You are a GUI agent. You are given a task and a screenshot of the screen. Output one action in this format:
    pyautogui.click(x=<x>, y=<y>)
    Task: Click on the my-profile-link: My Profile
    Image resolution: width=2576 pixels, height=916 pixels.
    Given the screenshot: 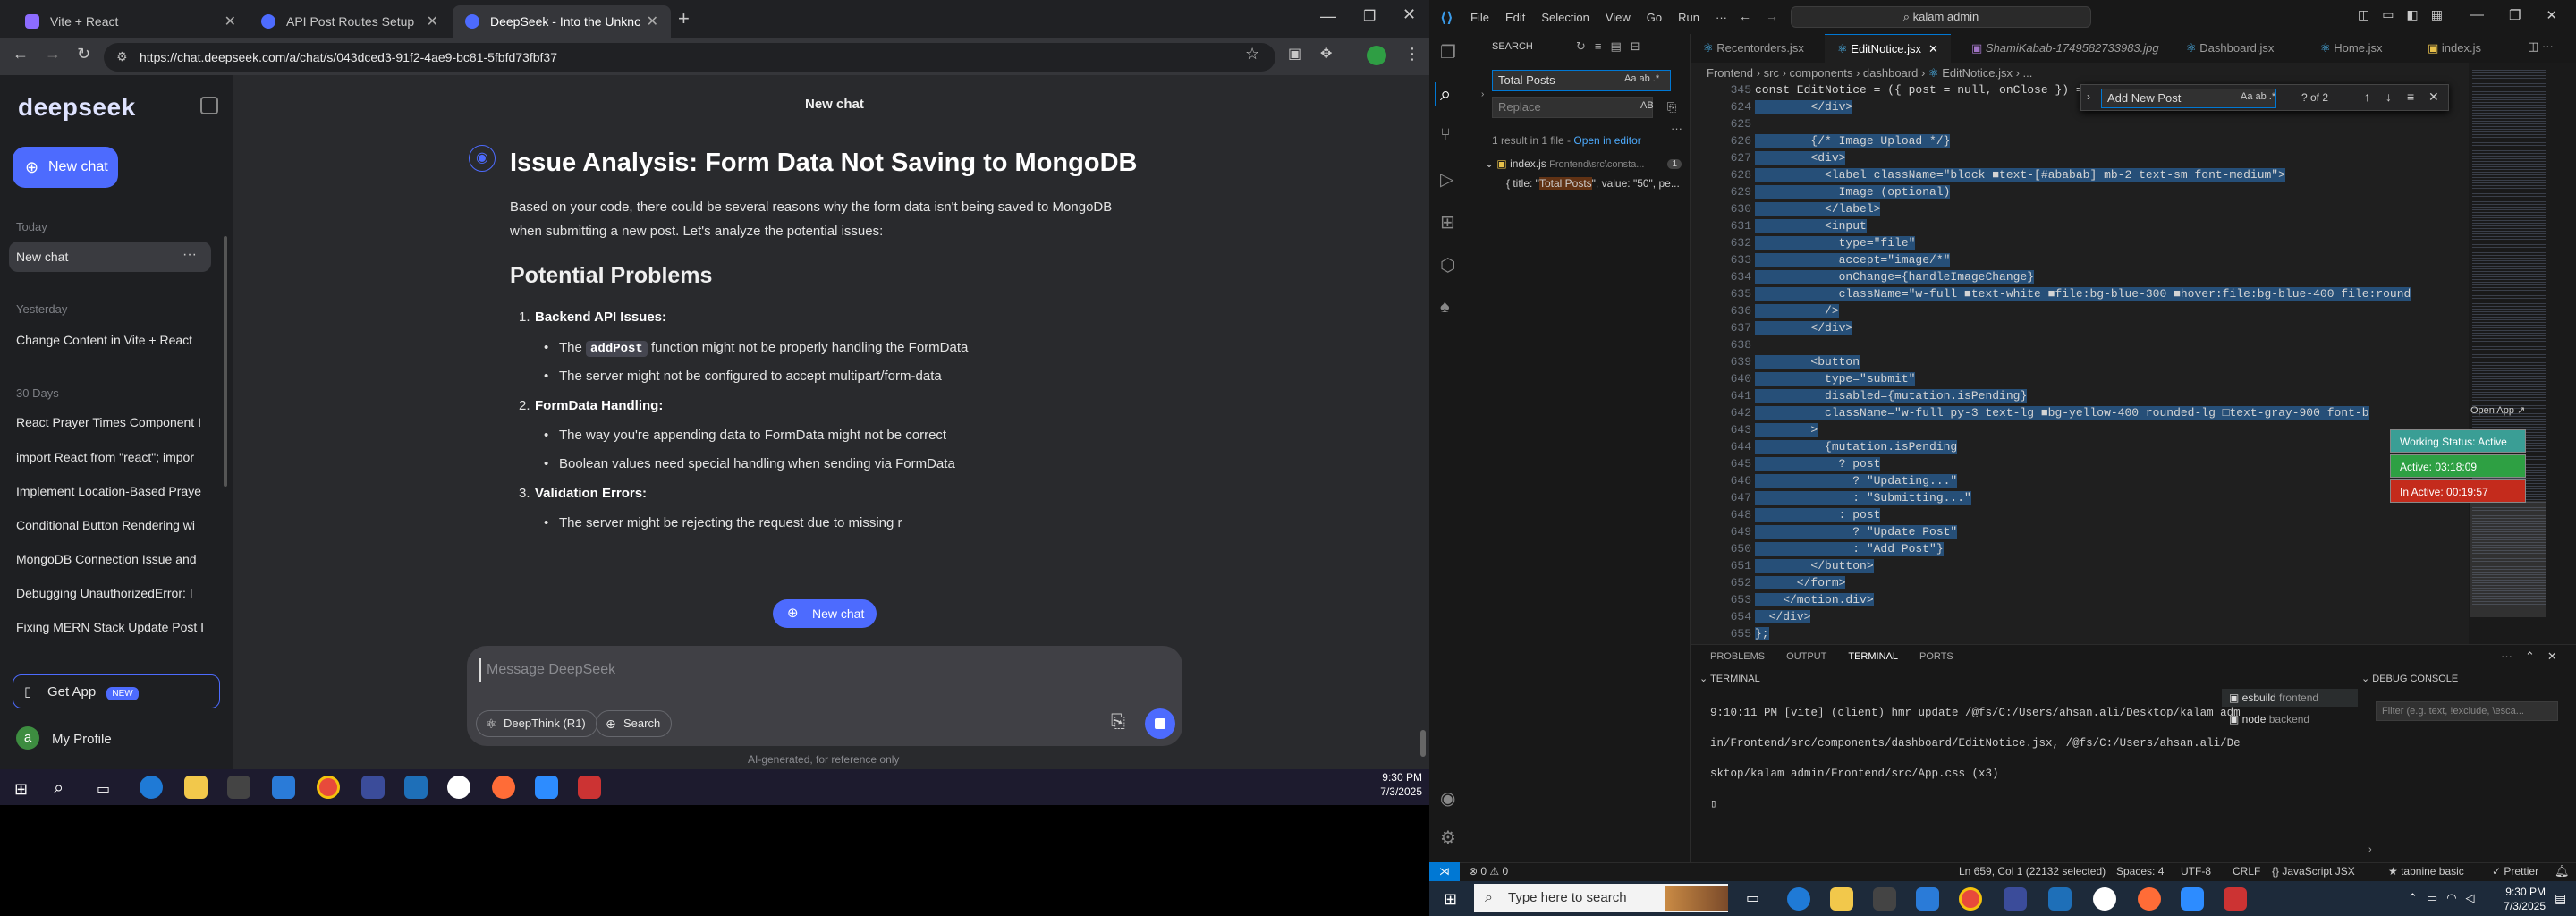 What is the action you would take?
    pyautogui.click(x=82, y=739)
    